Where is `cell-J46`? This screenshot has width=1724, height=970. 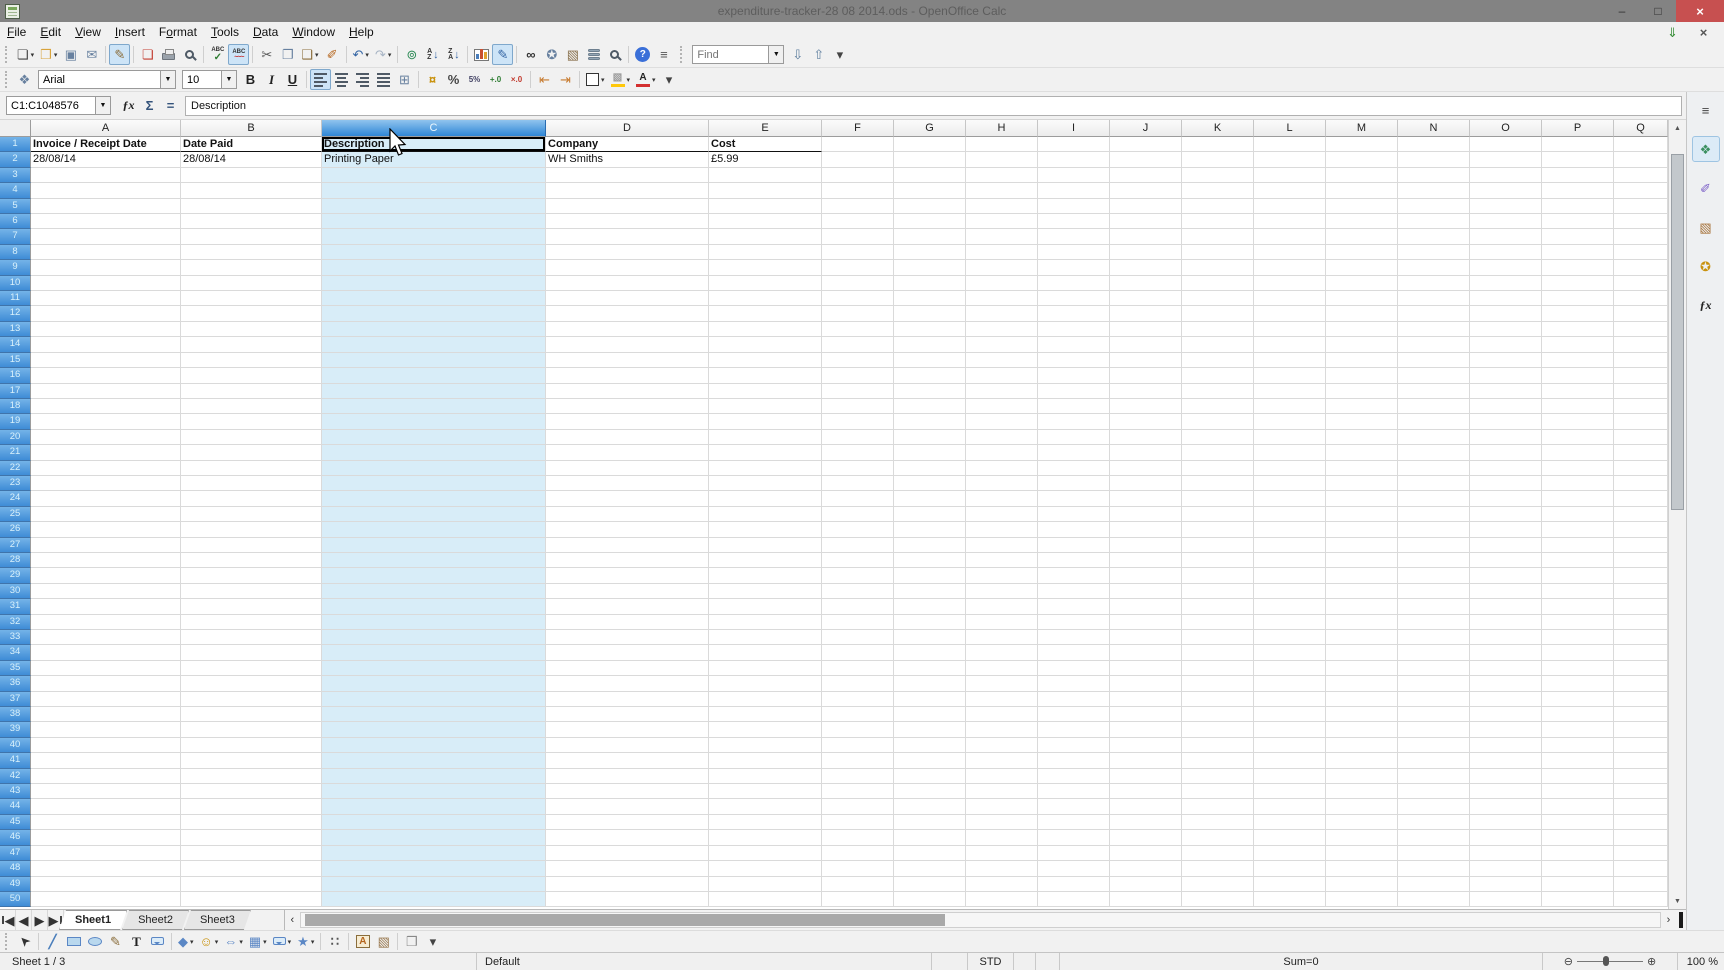
cell-J46 is located at coordinates (1146, 838).